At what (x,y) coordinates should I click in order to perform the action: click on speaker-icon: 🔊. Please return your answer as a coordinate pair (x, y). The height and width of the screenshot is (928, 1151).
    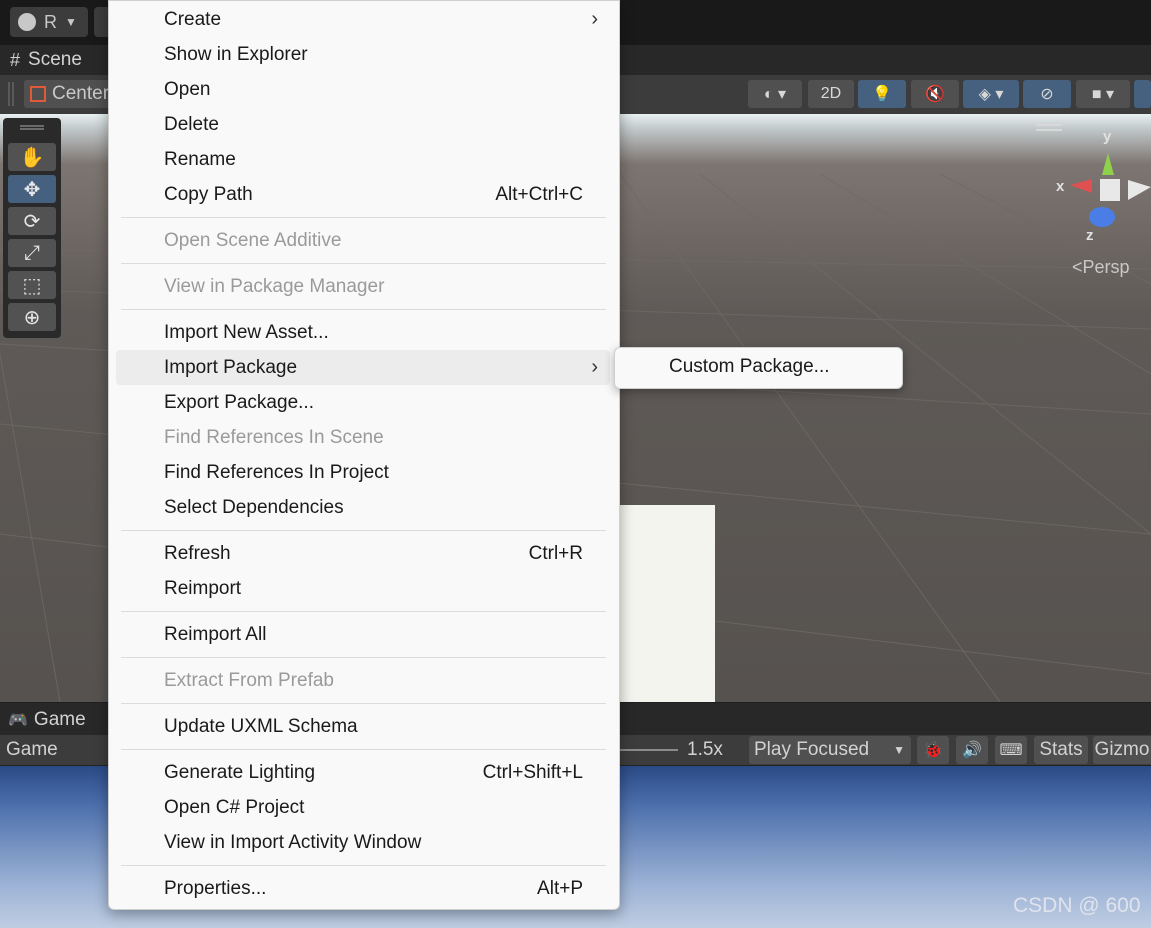
    Looking at the image, I should click on (972, 750).